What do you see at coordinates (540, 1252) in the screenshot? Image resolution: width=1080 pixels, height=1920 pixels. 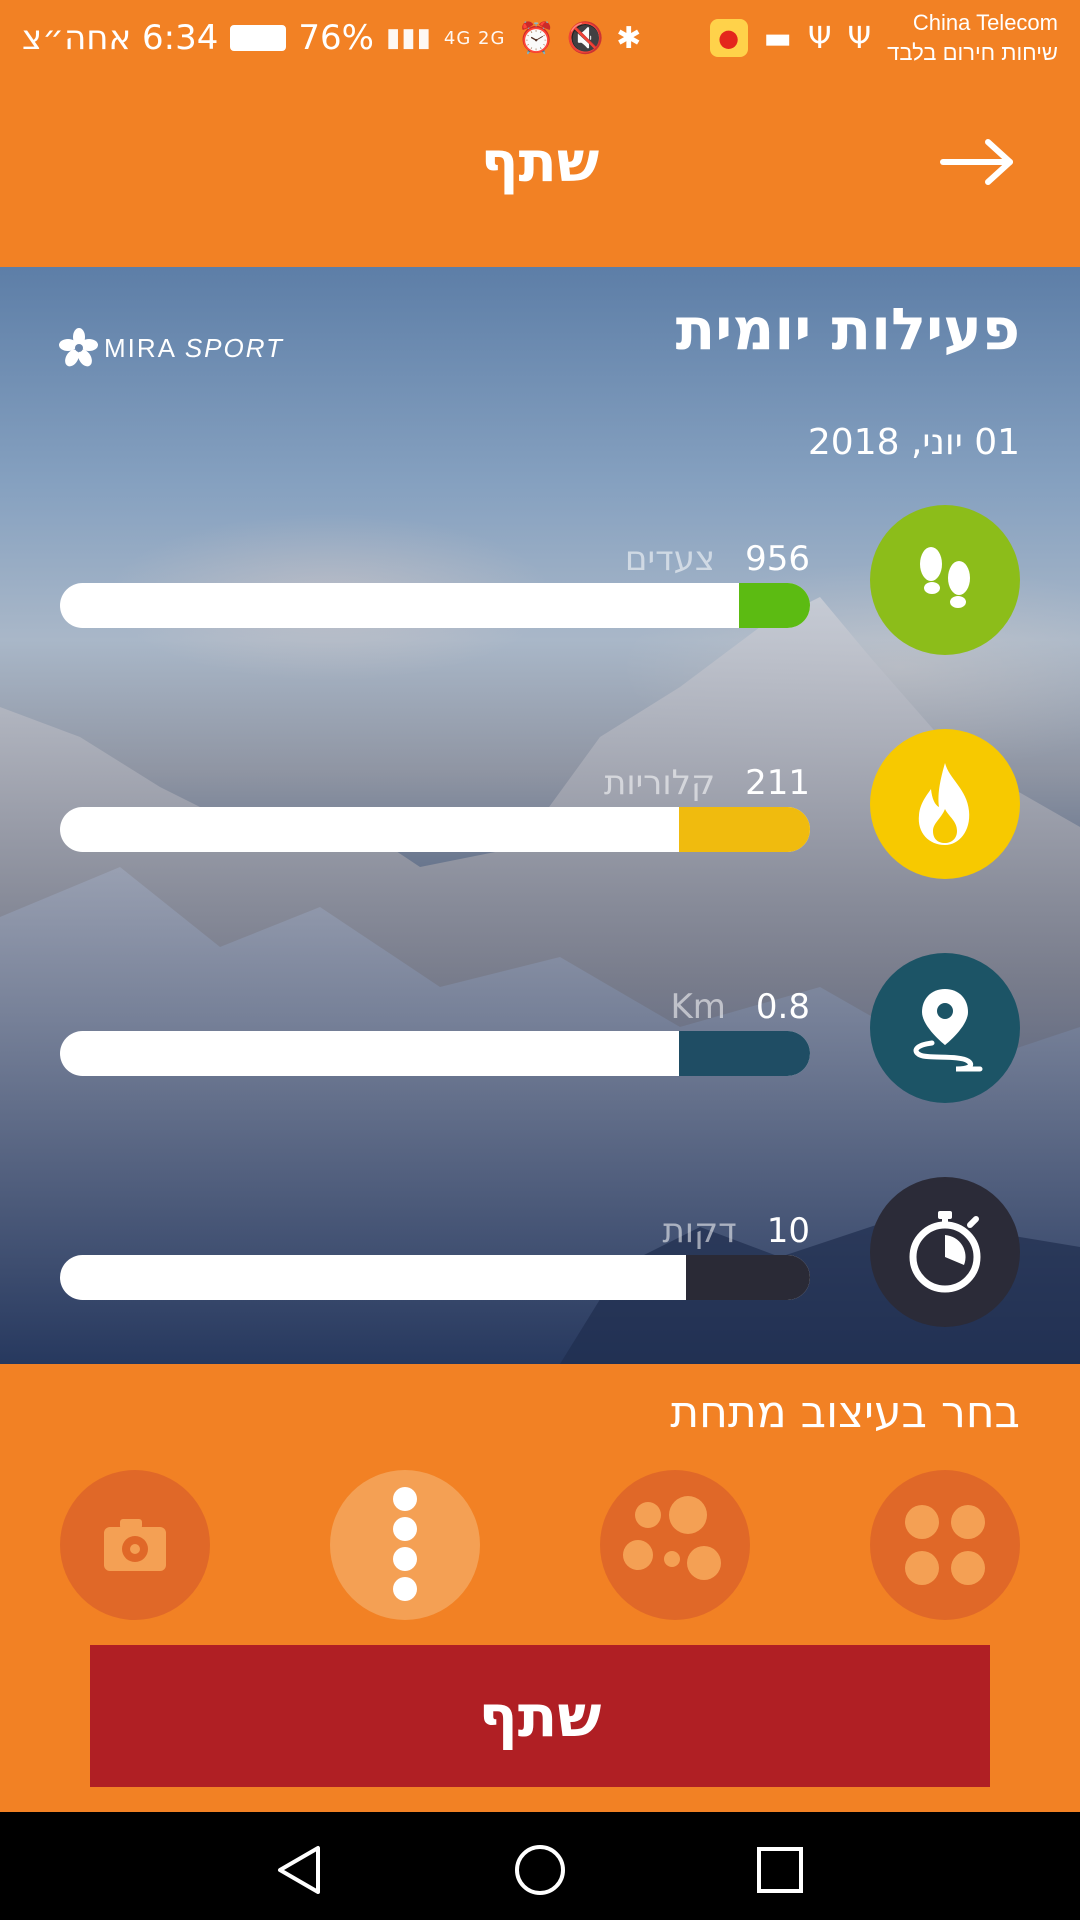 I see `metric-duration: 10 דקות` at bounding box center [540, 1252].